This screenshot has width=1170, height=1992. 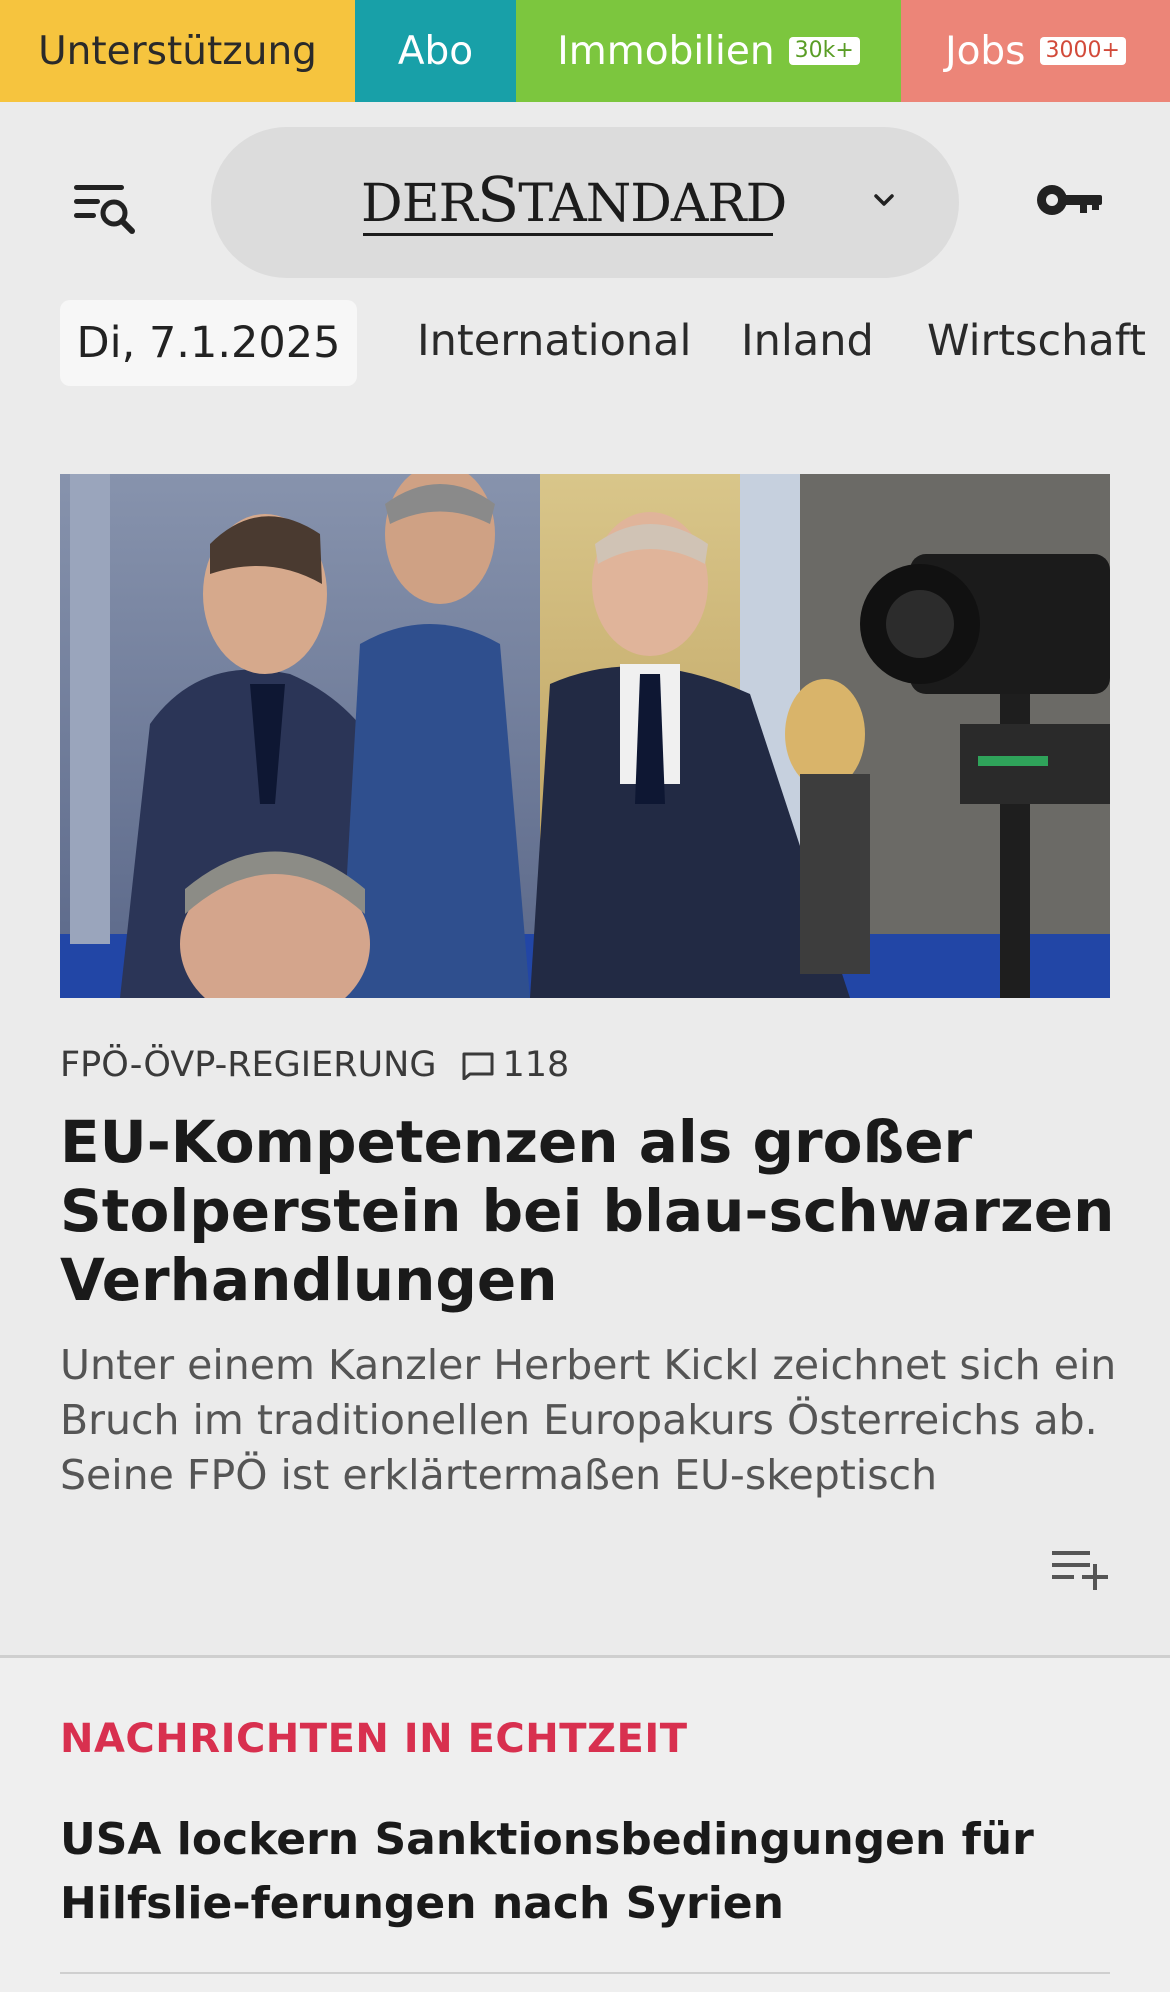 I want to click on edition-switcher: DERSTANDARD, so click(x=585, y=202).